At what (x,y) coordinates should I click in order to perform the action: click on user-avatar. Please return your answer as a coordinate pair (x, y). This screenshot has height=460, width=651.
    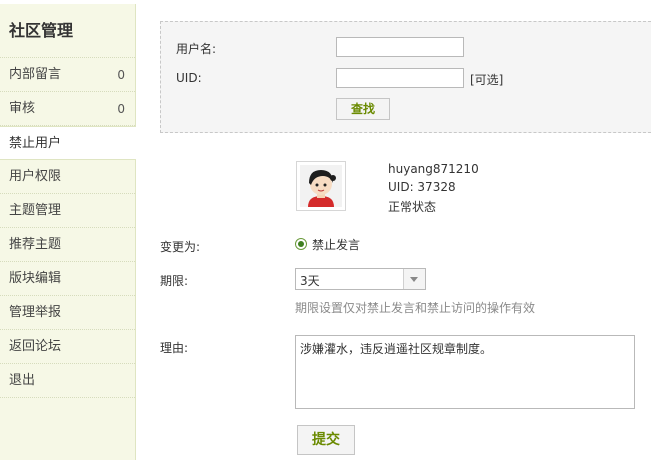
    Looking at the image, I should click on (321, 186).